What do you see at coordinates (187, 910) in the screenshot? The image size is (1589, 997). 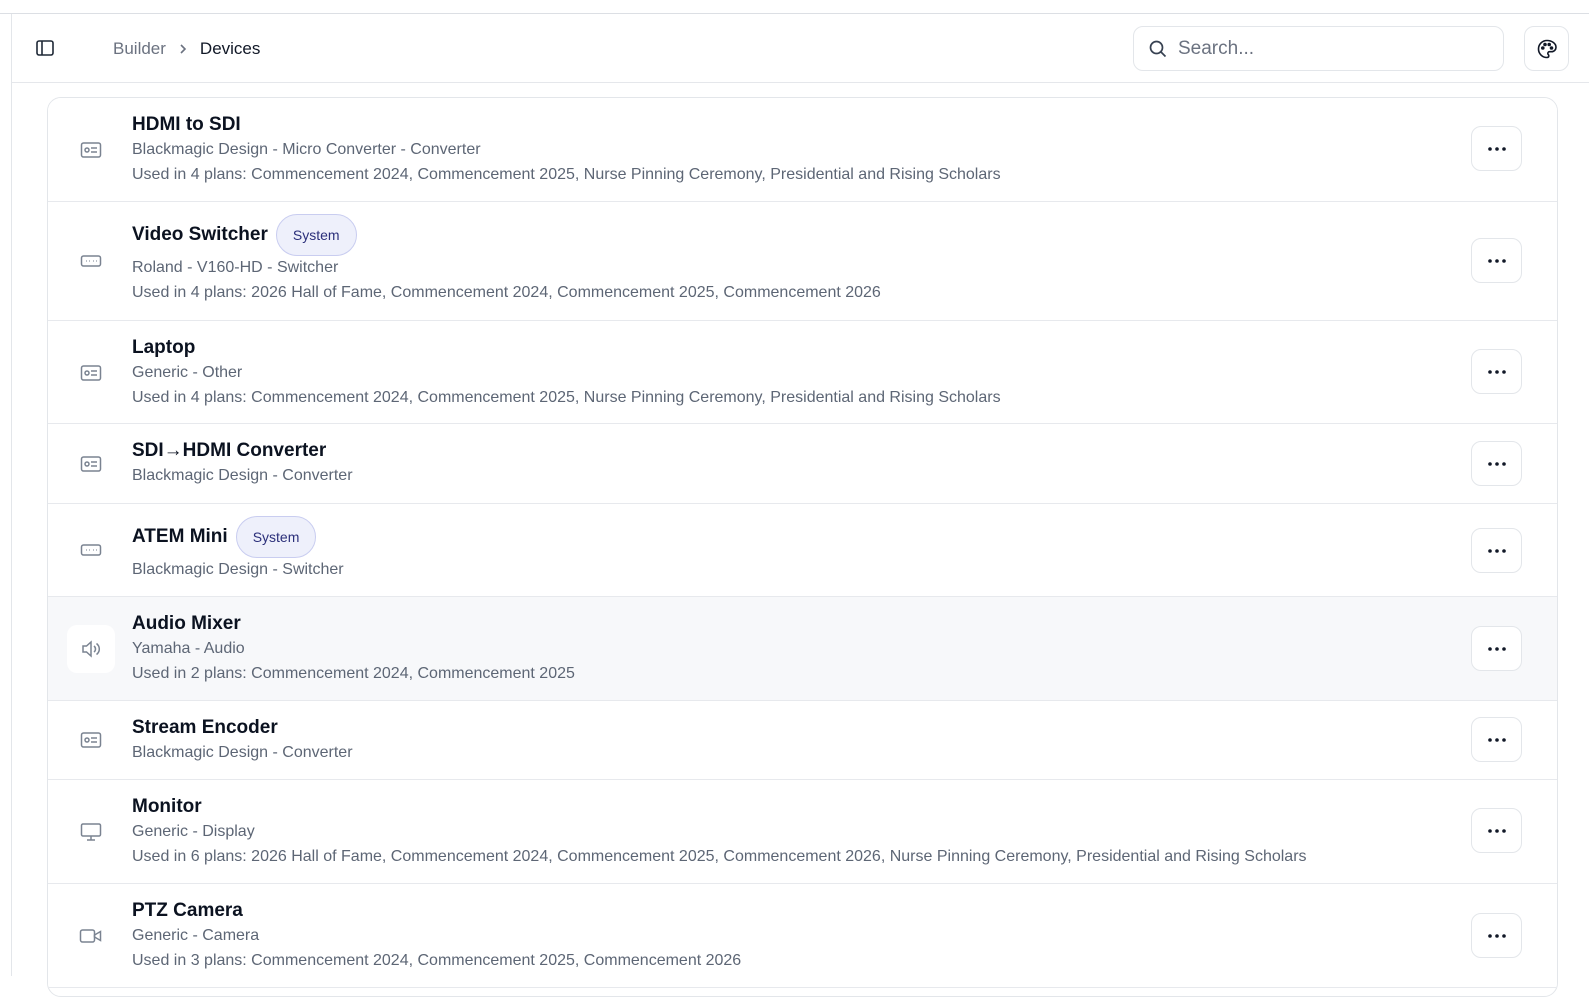 I see `device-title: PTZ Camera` at bounding box center [187, 910].